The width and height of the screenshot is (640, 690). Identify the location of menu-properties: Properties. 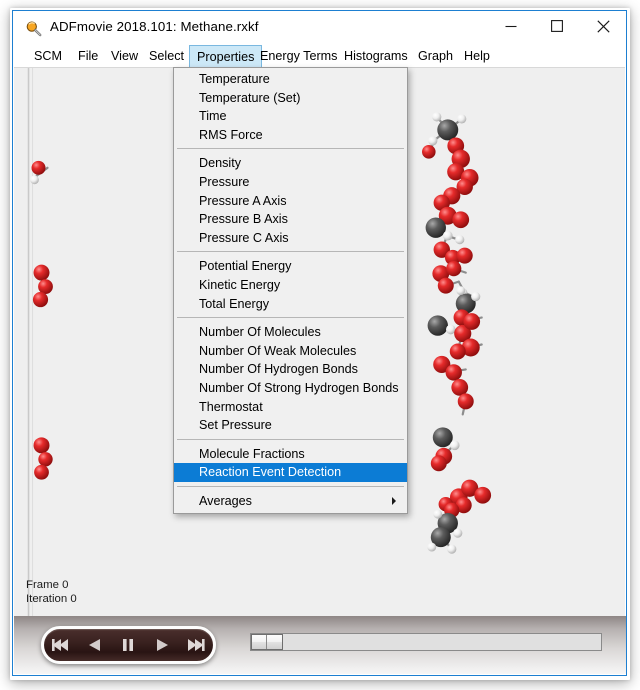
(226, 56).